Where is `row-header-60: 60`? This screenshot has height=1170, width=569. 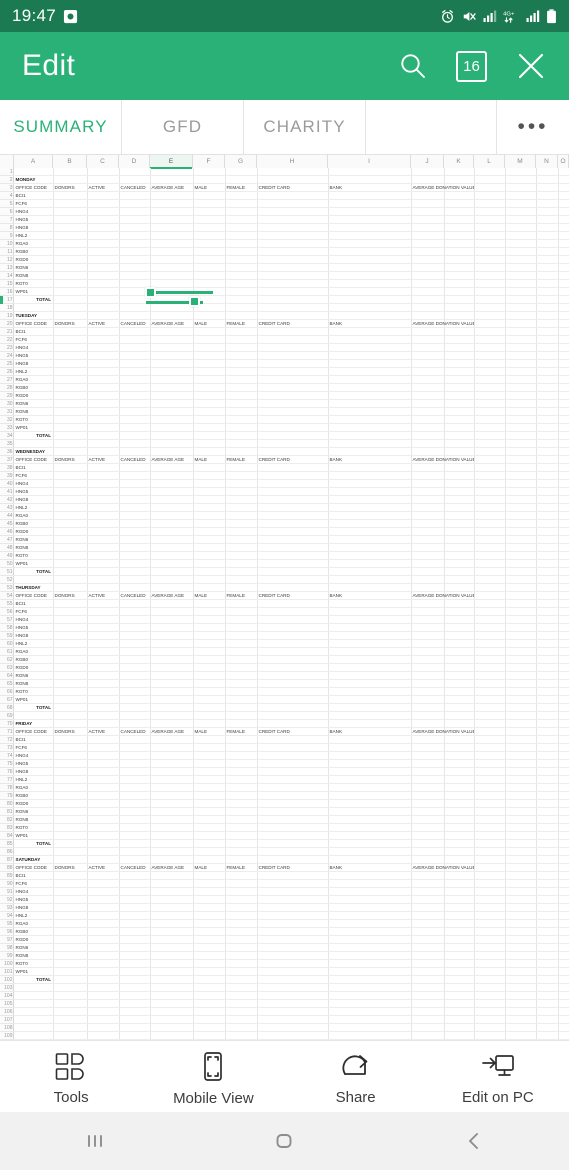
row-header-60: 60 is located at coordinates (7, 644).